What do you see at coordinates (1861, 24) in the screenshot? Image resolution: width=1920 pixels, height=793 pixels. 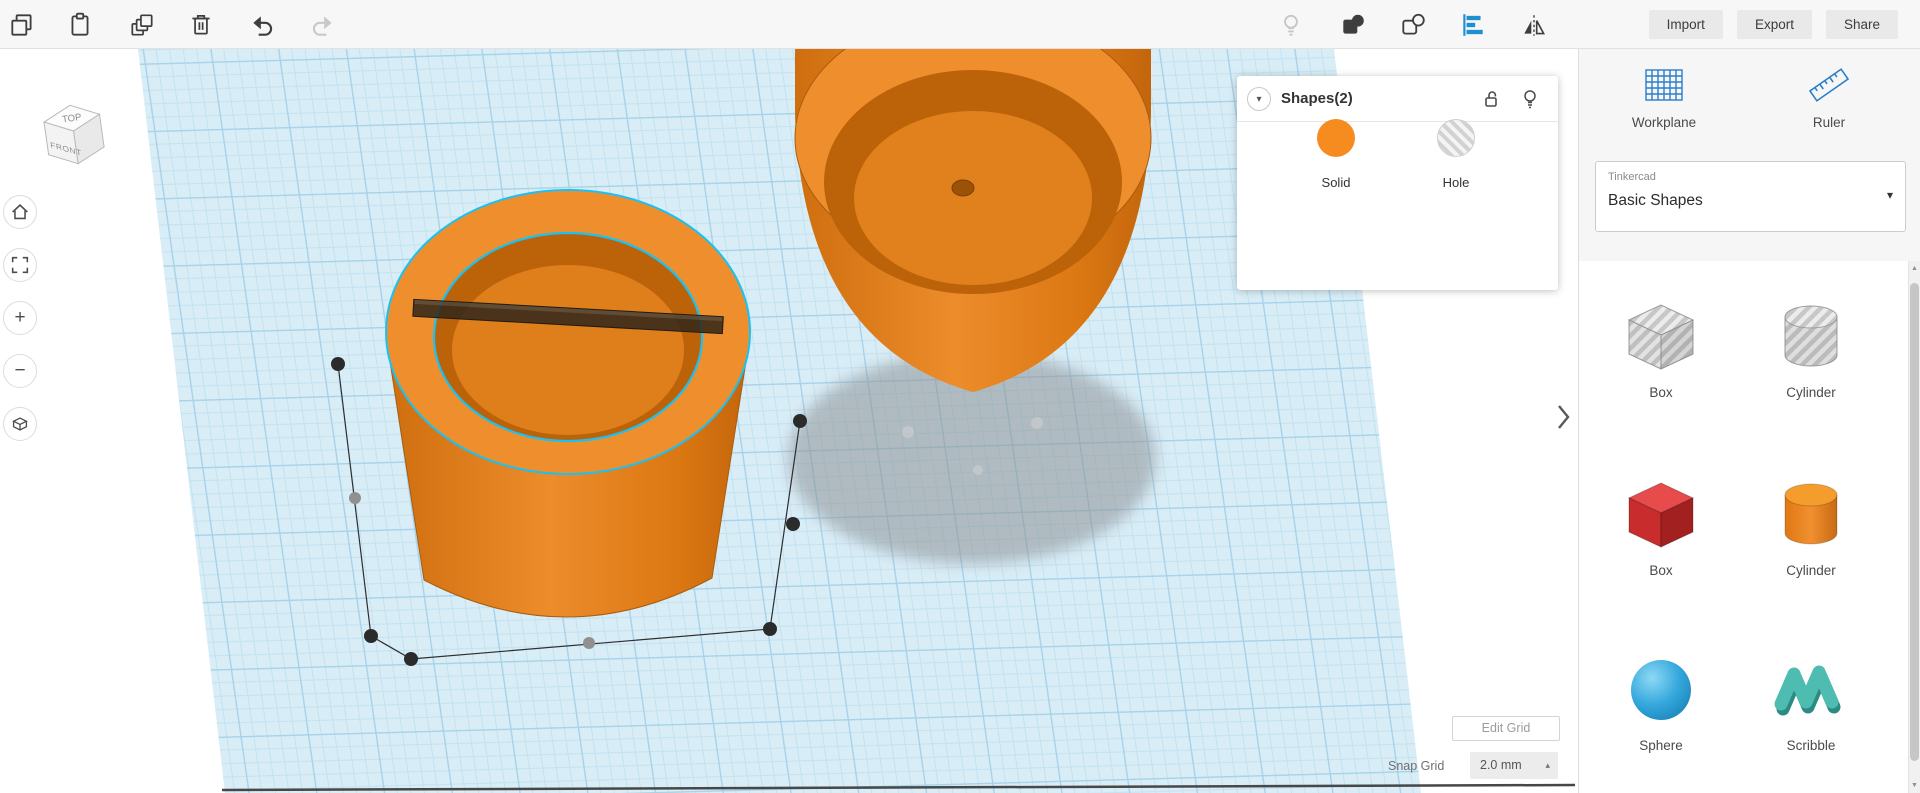 I see `share-button: Share` at bounding box center [1861, 24].